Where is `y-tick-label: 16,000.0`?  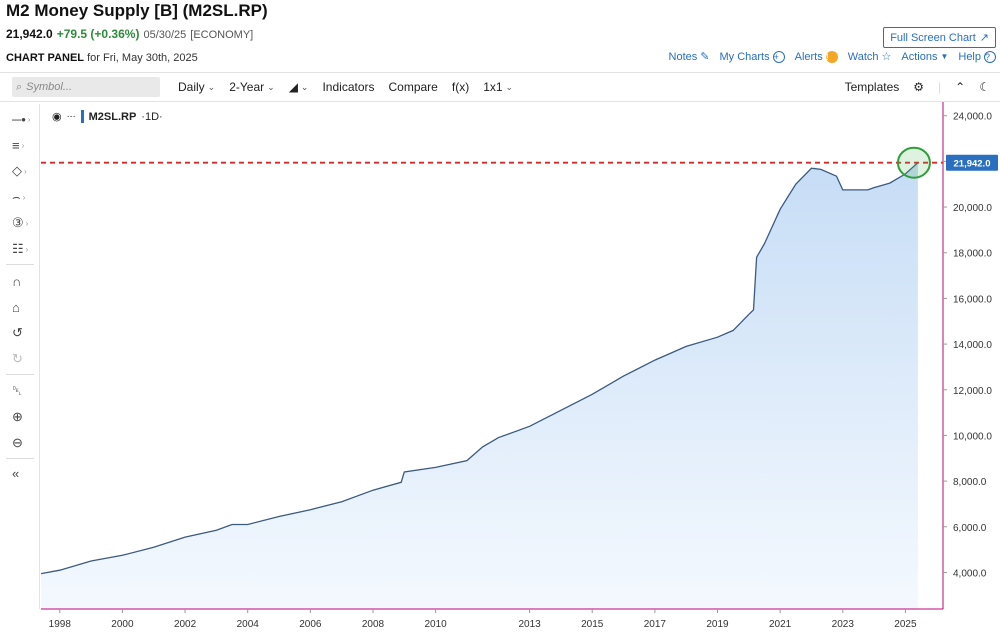
y-tick-label: 16,000.0 is located at coordinates (972, 299).